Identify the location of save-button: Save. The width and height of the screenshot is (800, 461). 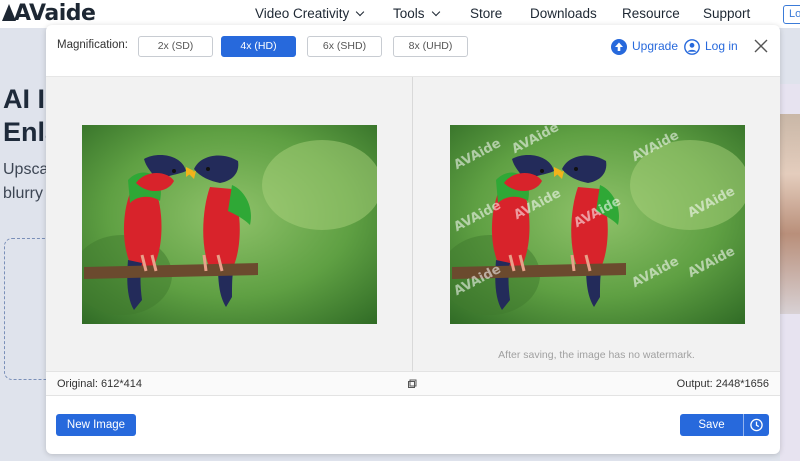
(711, 425).